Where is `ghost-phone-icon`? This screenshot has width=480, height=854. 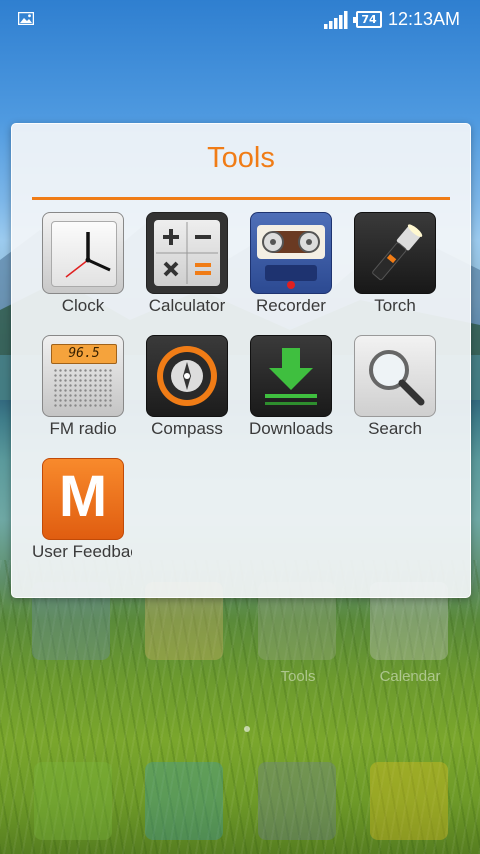 ghost-phone-icon is located at coordinates (73, 801).